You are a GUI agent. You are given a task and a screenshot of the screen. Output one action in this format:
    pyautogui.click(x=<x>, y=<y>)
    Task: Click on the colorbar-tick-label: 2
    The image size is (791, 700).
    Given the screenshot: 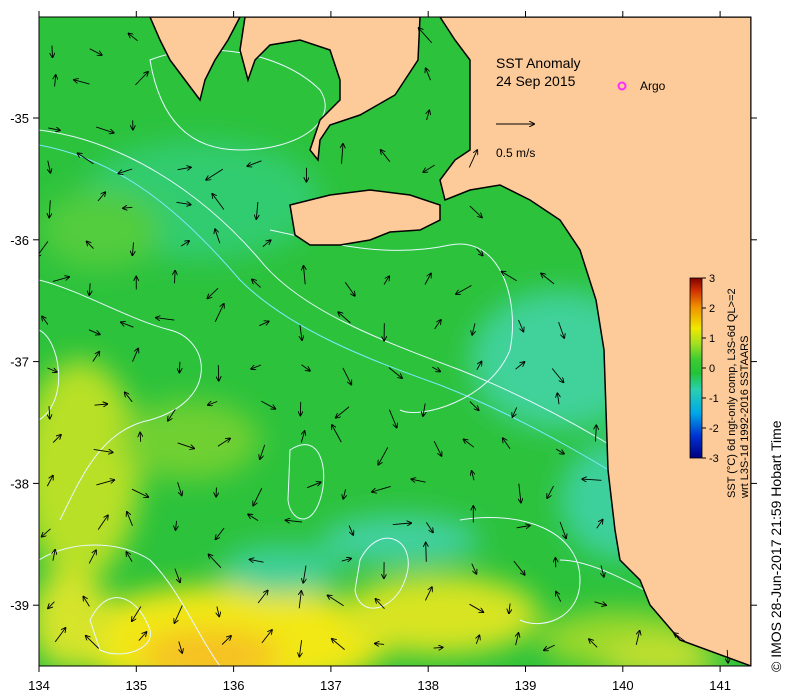 What is the action you would take?
    pyautogui.click(x=712, y=309)
    